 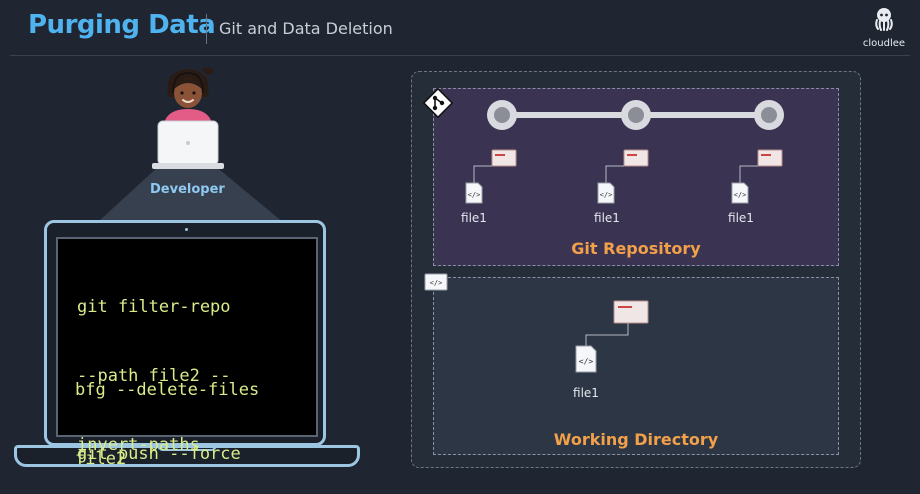 I want to click on working-directory-label: Working Directory, so click(x=636, y=439).